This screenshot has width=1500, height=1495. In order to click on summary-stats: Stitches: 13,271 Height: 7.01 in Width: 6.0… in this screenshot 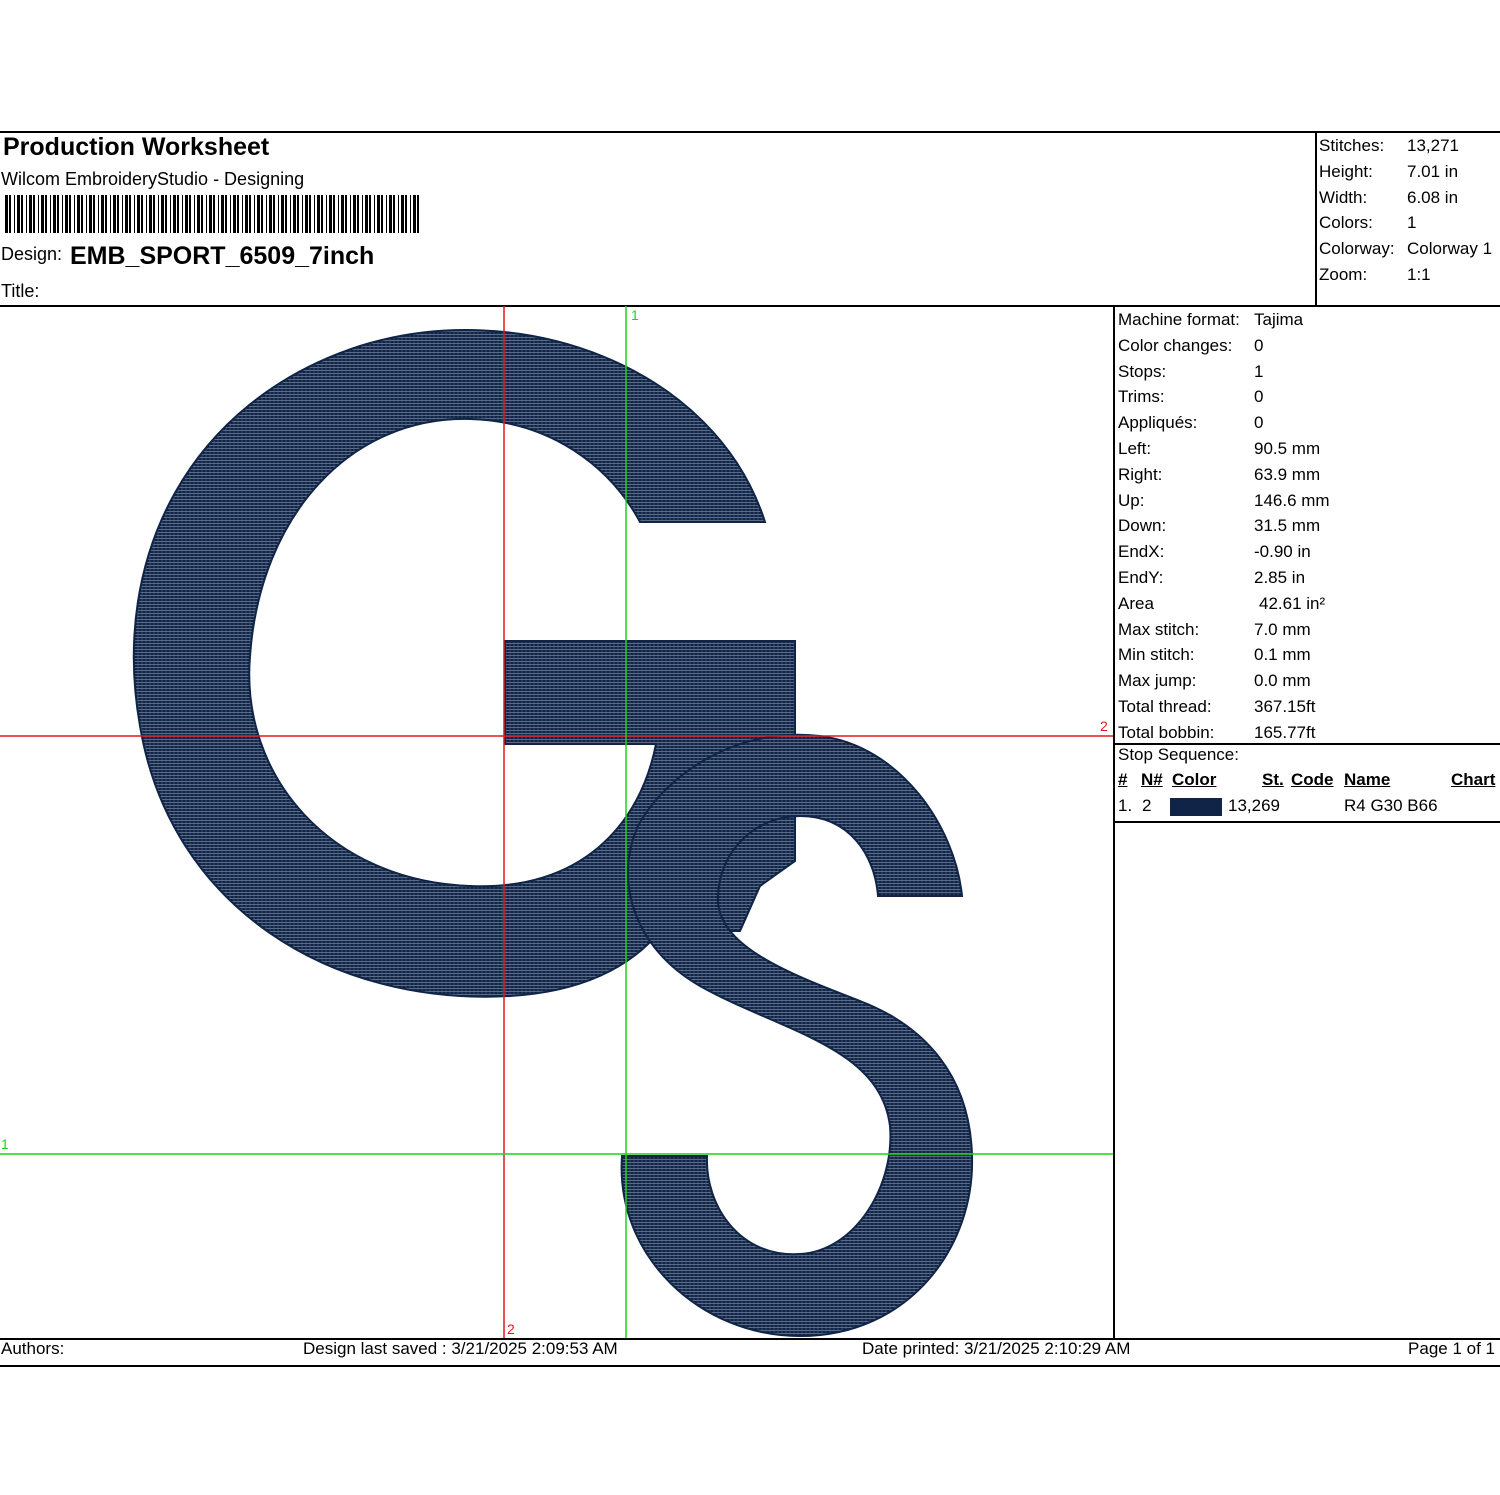, I will do `click(1405, 210)`.